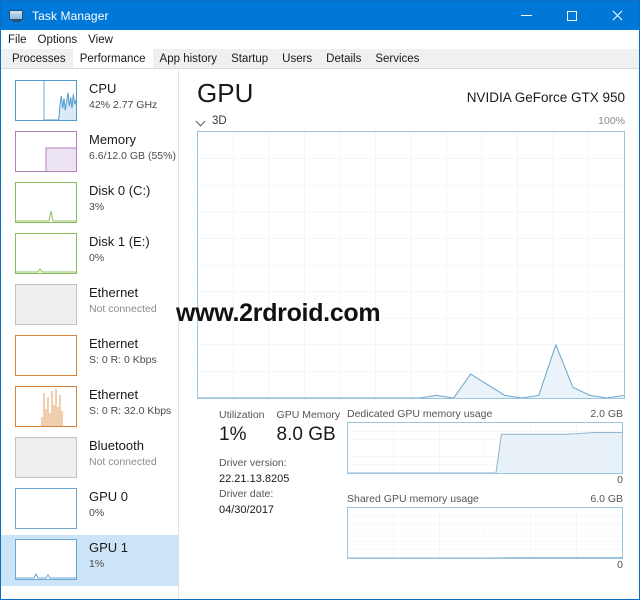  I want to click on engine-max-label: 100%, so click(611, 121).